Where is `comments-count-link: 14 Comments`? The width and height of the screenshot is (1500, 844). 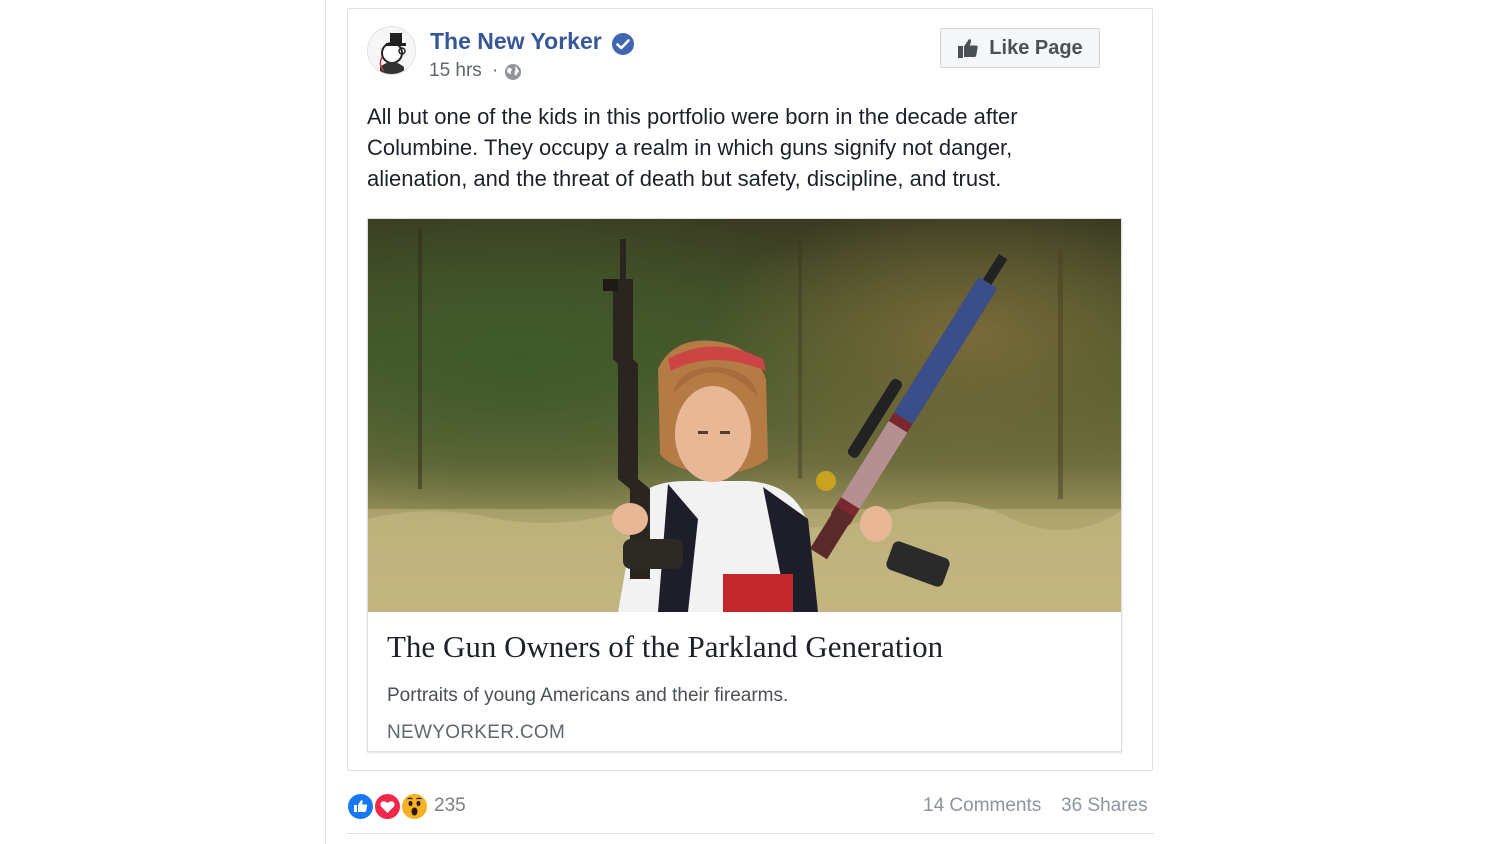 comments-count-link: 14 Comments is located at coordinates (982, 806).